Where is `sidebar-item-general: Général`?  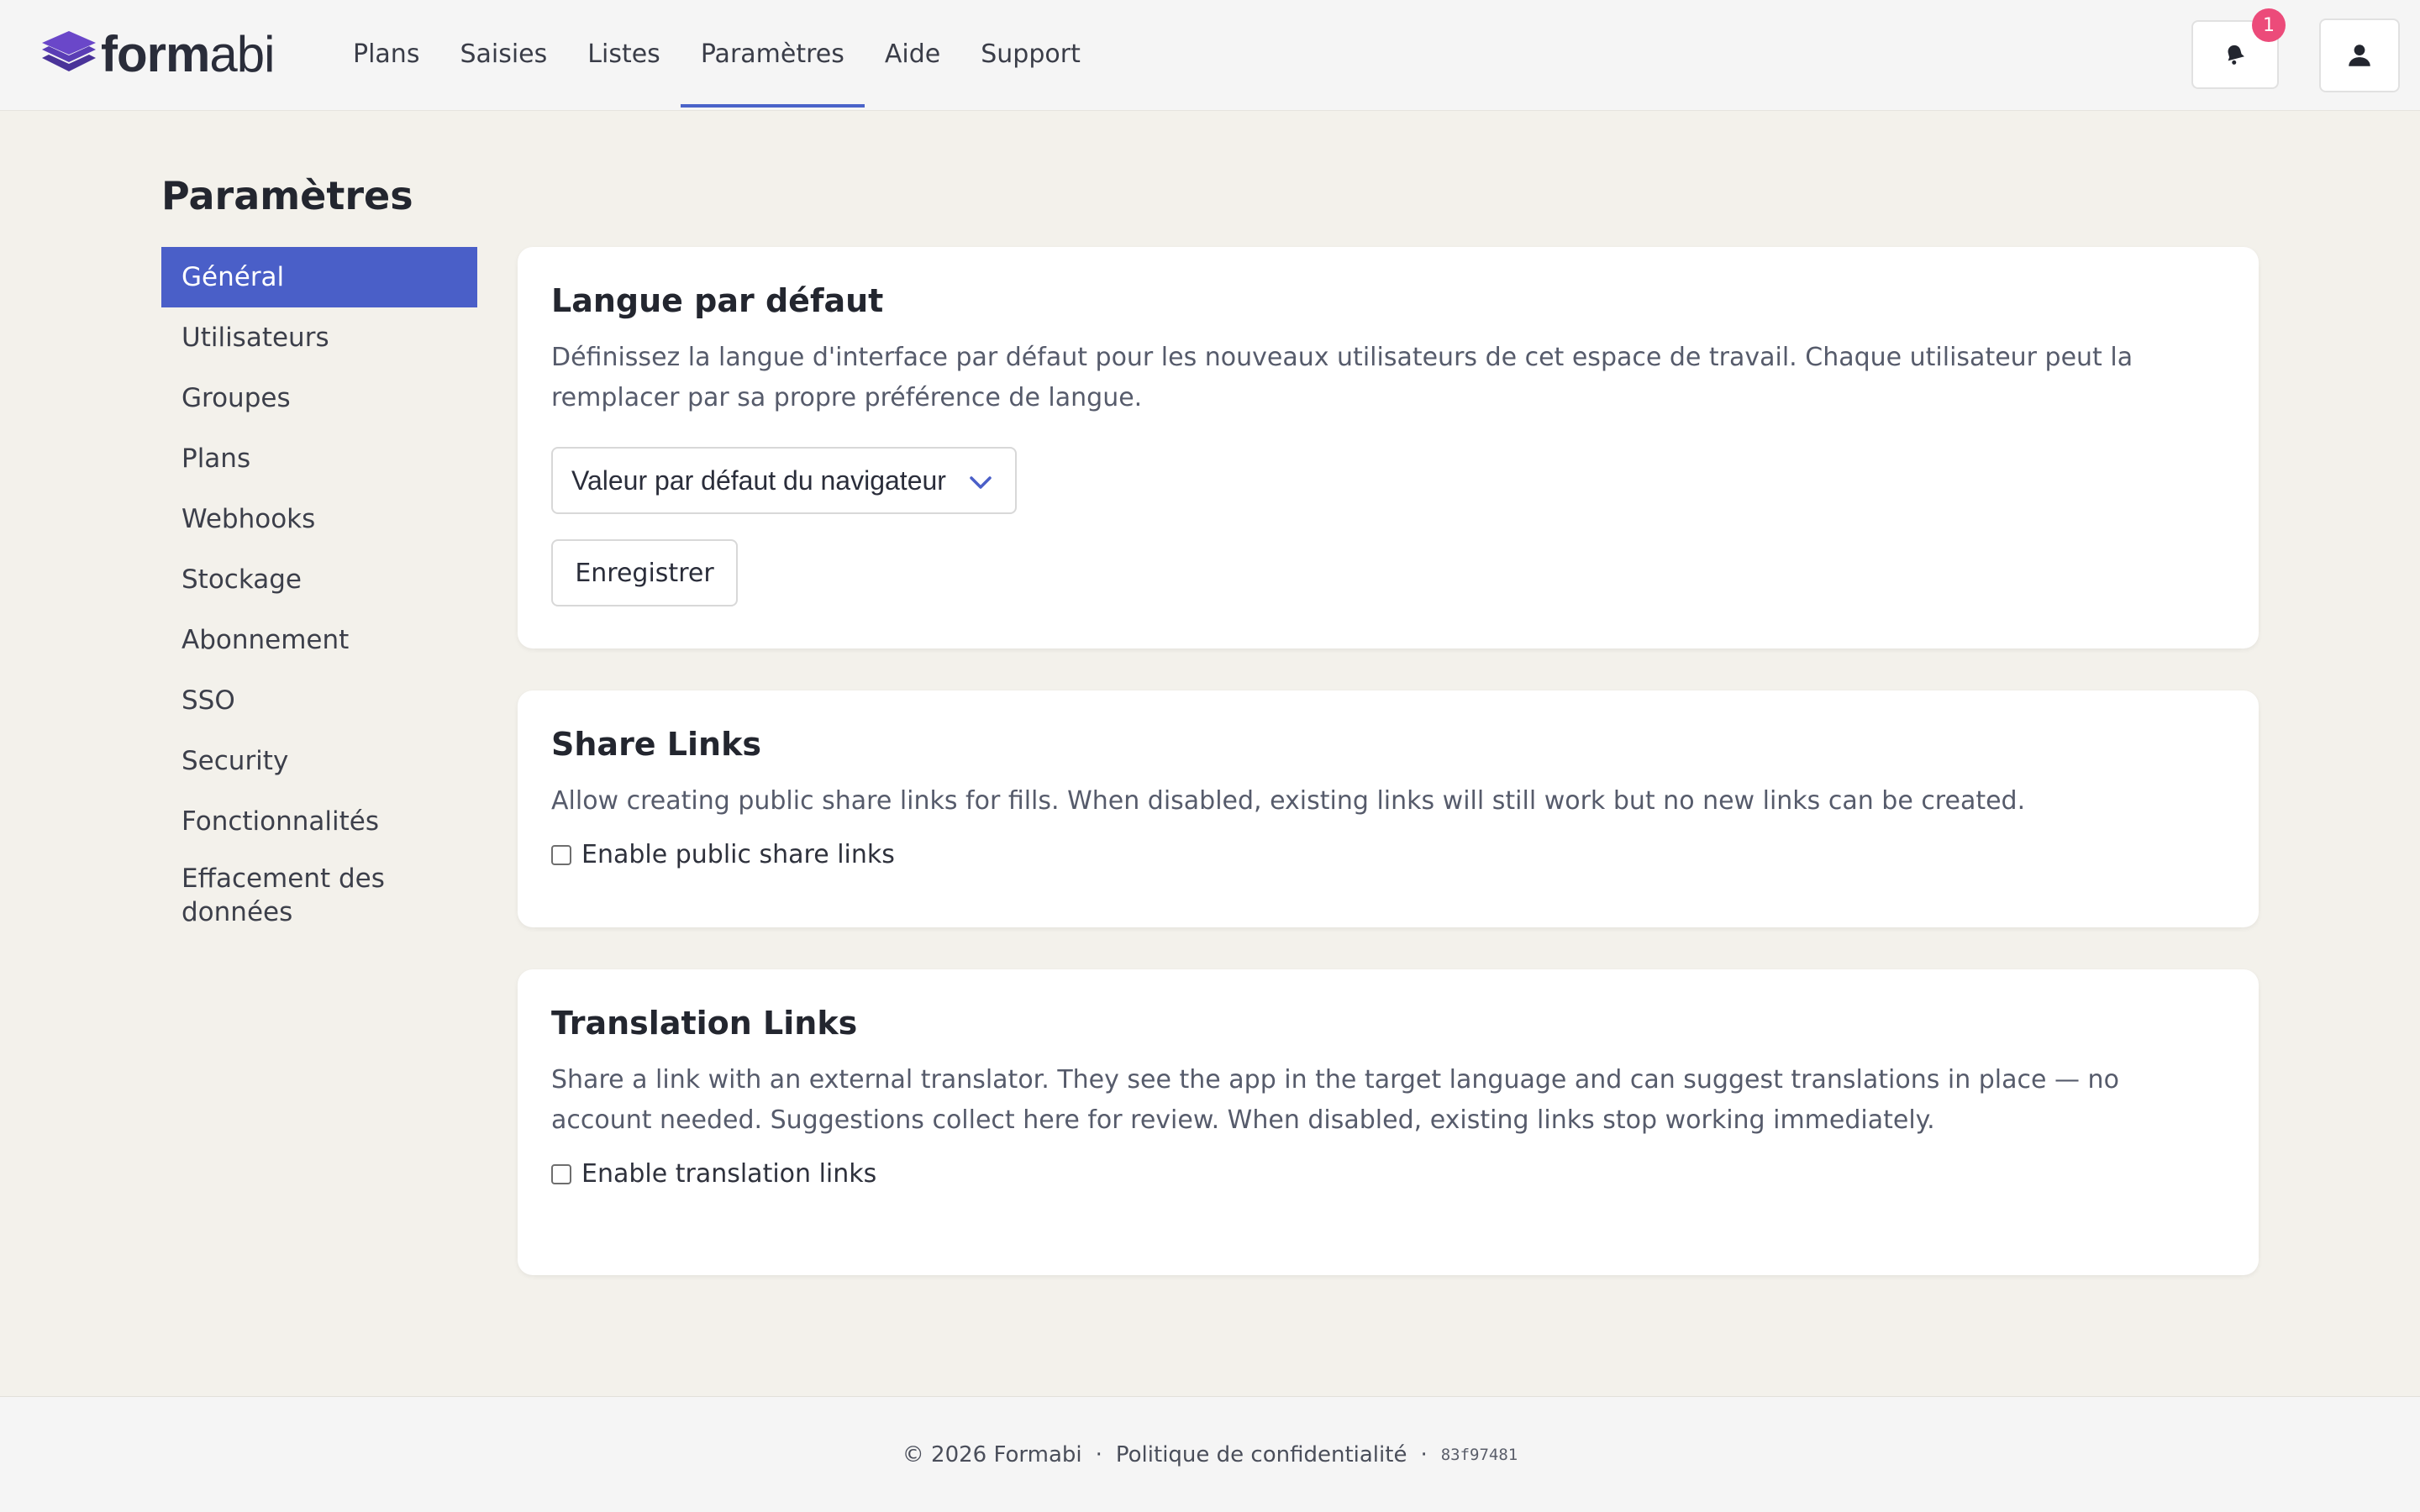
sidebar-item-general: Général is located at coordinates (319, 277).